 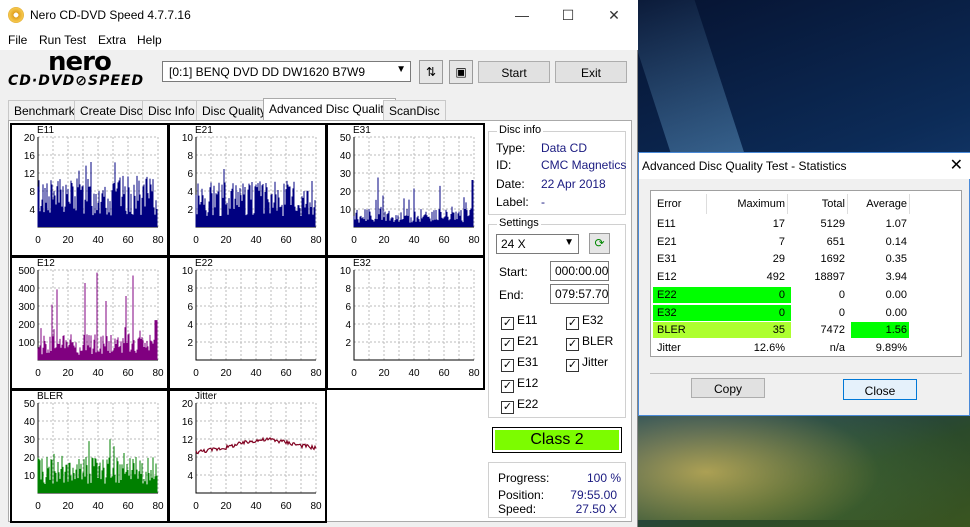 What do you see at coordinates (190, 476) in the screenshot?
I see `y-tick-label: 4` at bounding box center [190, 476].